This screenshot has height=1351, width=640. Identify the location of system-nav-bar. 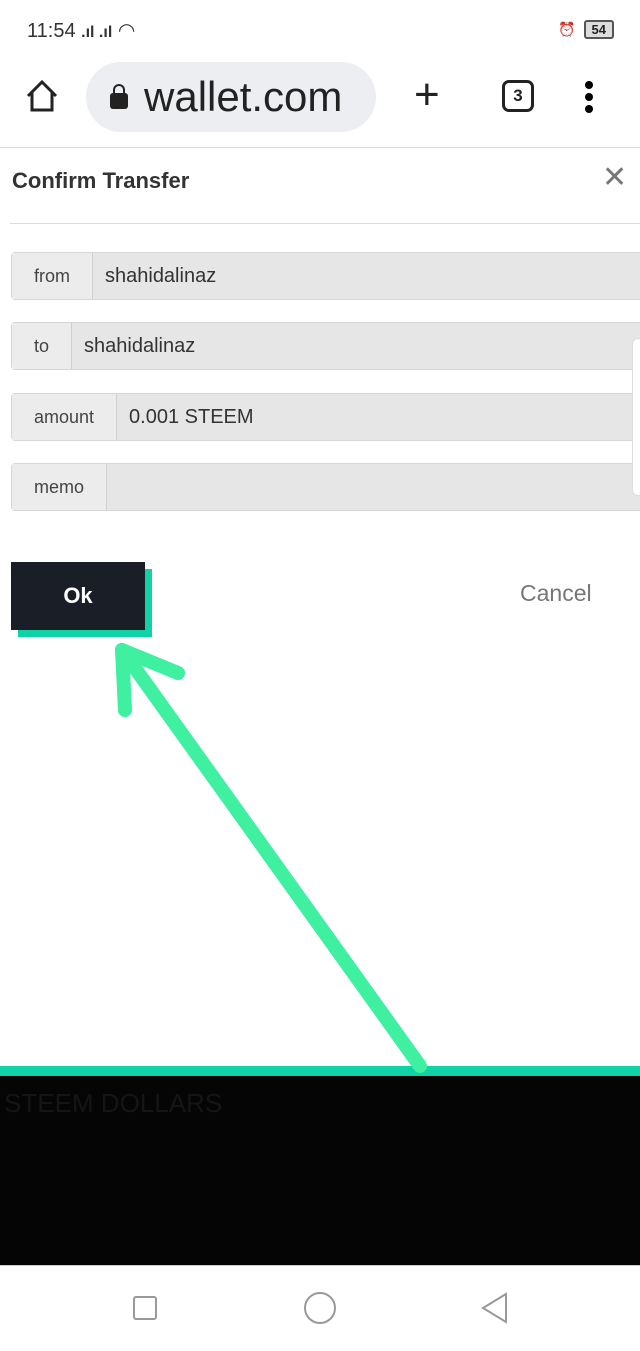
(320, 1308).